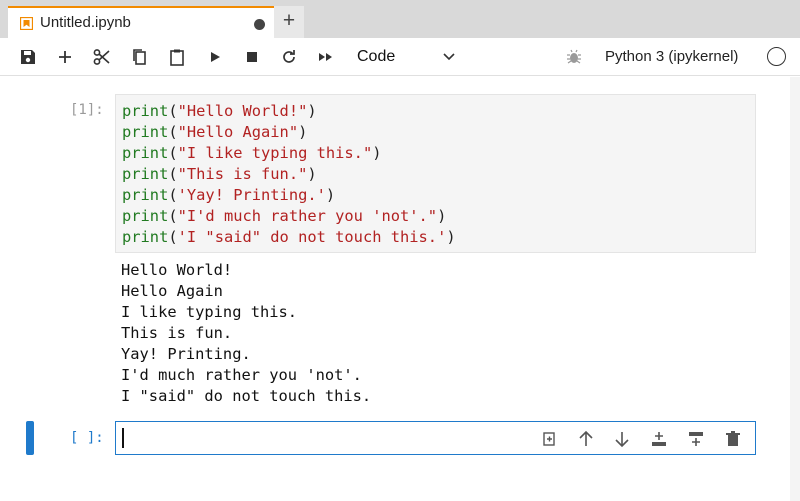 The height and width of the screenshot is (501, 800). I want to click on run-icon, so click(215, 57).